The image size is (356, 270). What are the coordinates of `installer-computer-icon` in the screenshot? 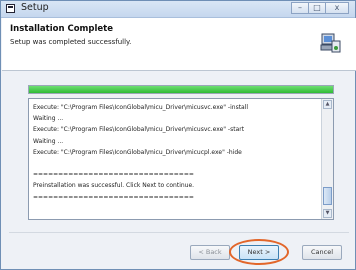 It's located at (330, 43).